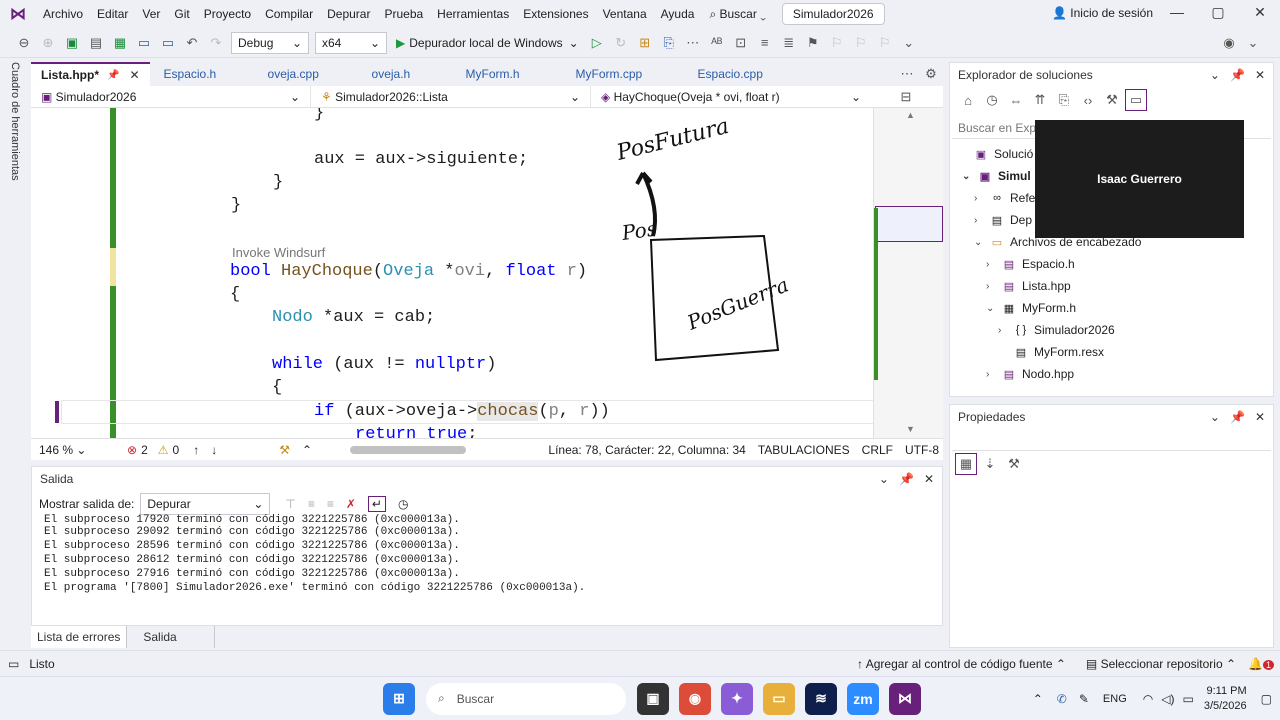 The image size is (1280, 720). I want to click on preview-icon: ▭, so click(1136, 100).